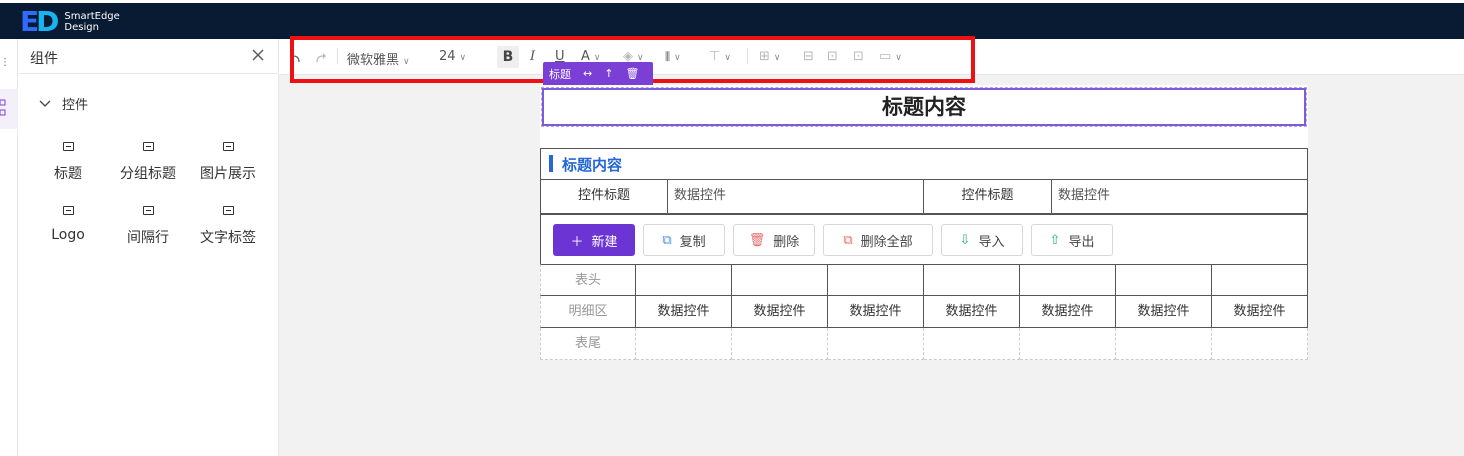 This screenshot has height=456, width=1464. I want to click on move-icon: ↔, so click(587, 73).